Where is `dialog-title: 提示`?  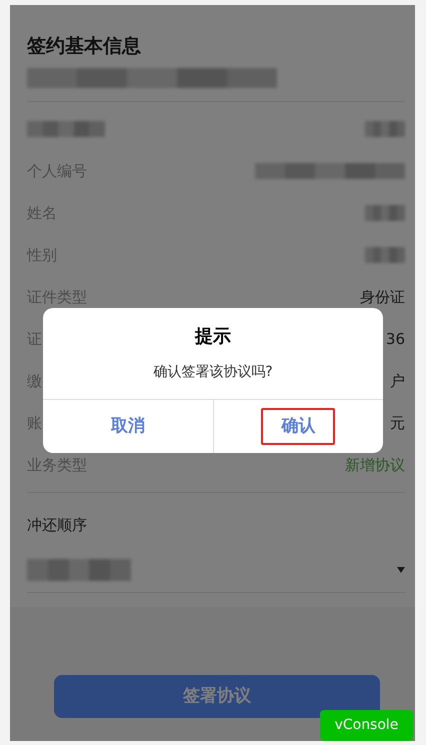
dialog-title: 提示 is located at coordinates (213, 337).